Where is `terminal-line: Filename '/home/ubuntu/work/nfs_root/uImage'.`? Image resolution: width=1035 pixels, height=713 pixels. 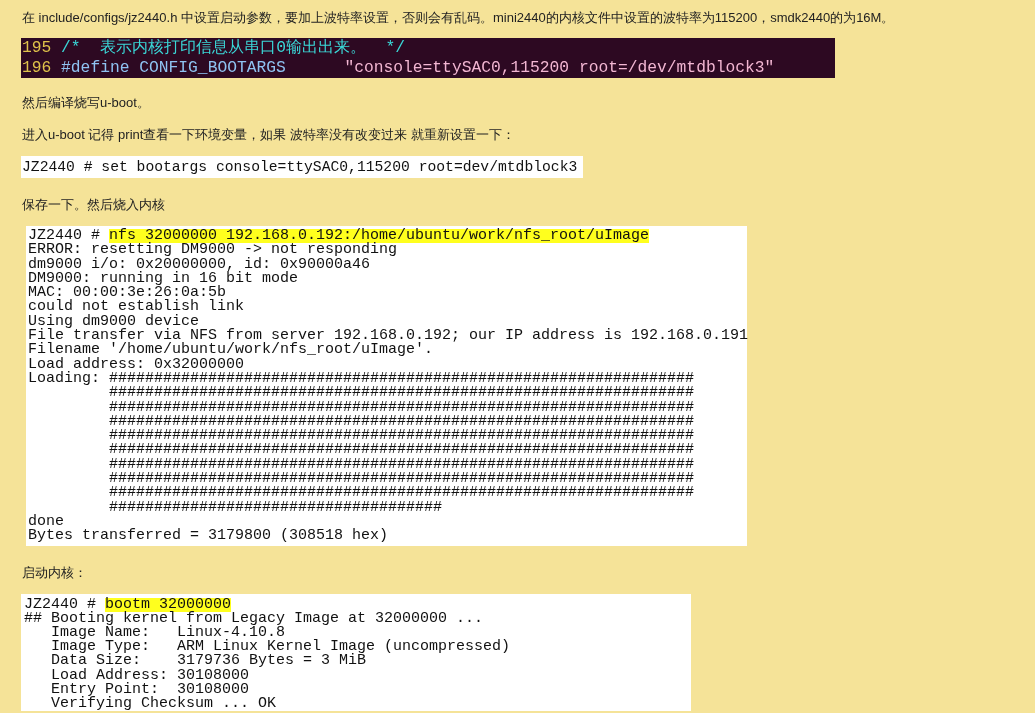 terminal-line: Filename '/home/ubuntu/work/nfs_root/uImage'. is located at coordinates (231, 350).